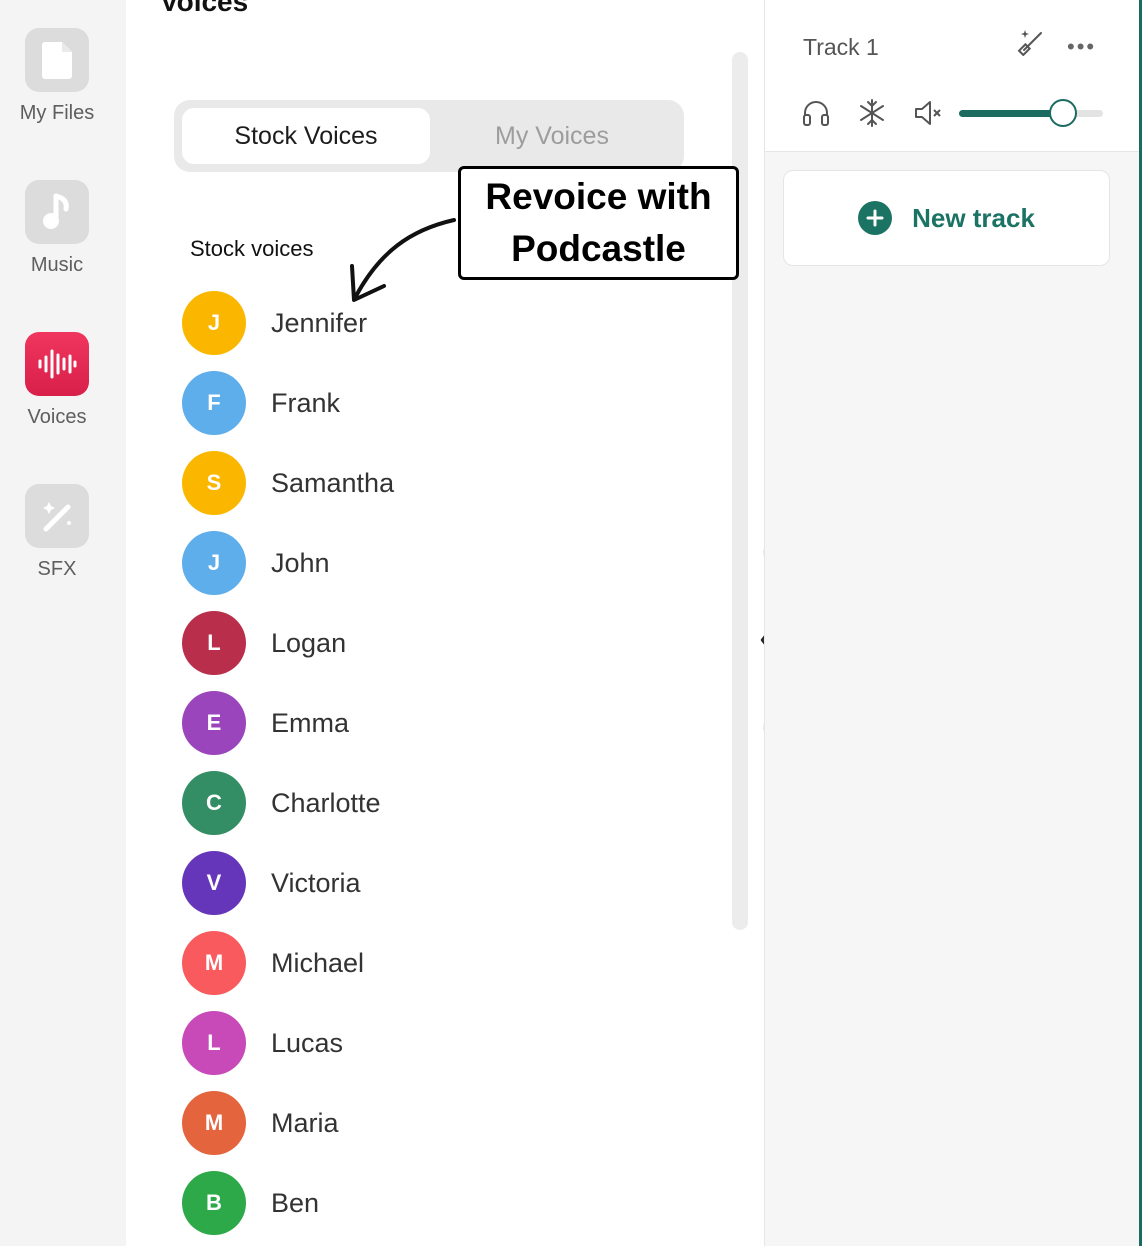 This screenshot has height=1246, width=1142. Describe the element at coordinates (1011, 113) in the screenshot. I see `volume-slider-fill` at that location.